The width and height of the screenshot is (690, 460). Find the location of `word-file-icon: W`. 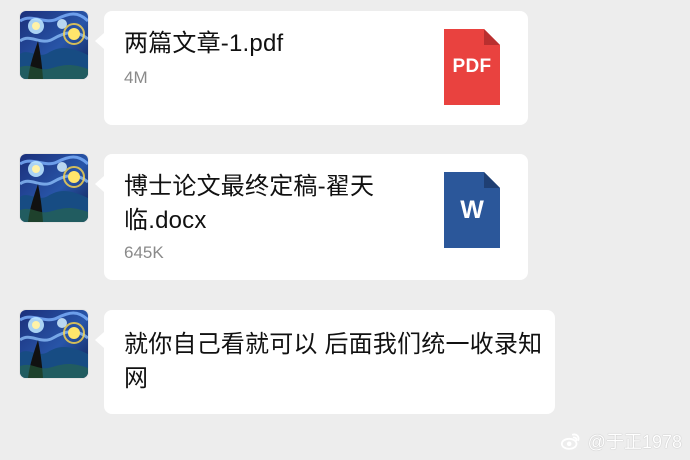

word-file-icon: W is located at coordinates (472, 210).